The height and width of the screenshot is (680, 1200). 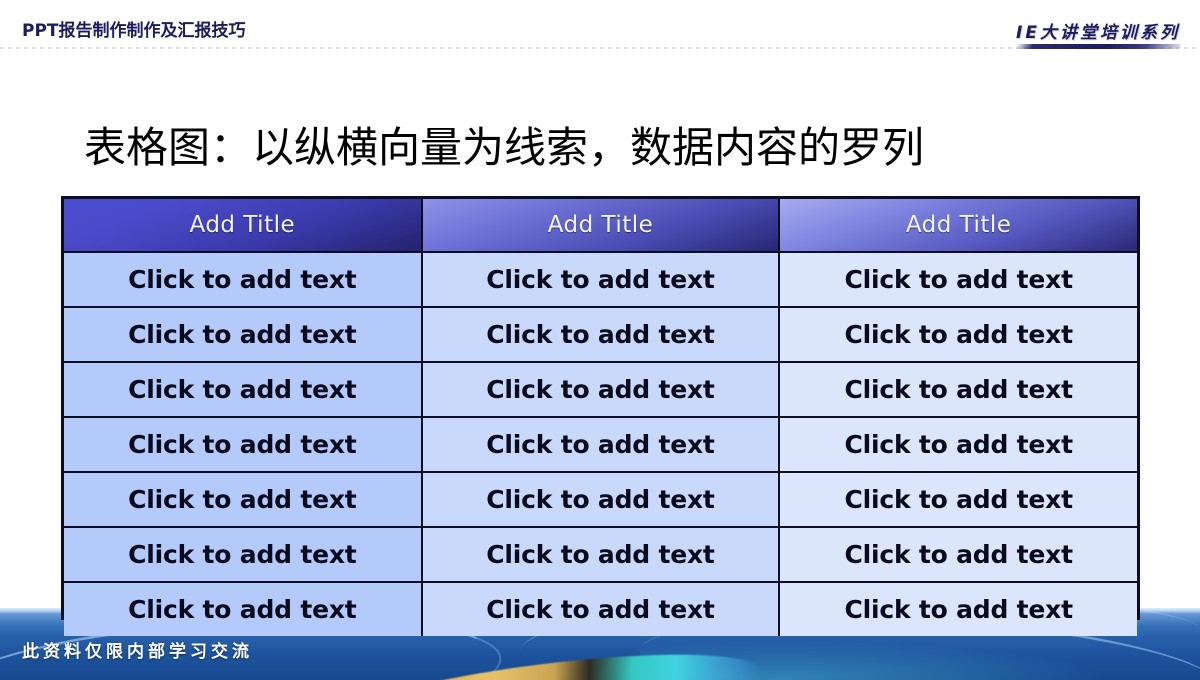 I want to click on table-column-header-2: Add Title, so click(x=601, y=226).